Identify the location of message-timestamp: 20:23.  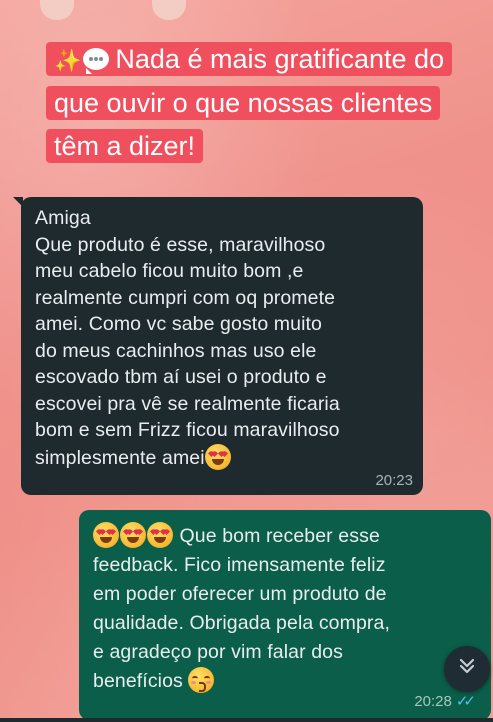
(394, 480).